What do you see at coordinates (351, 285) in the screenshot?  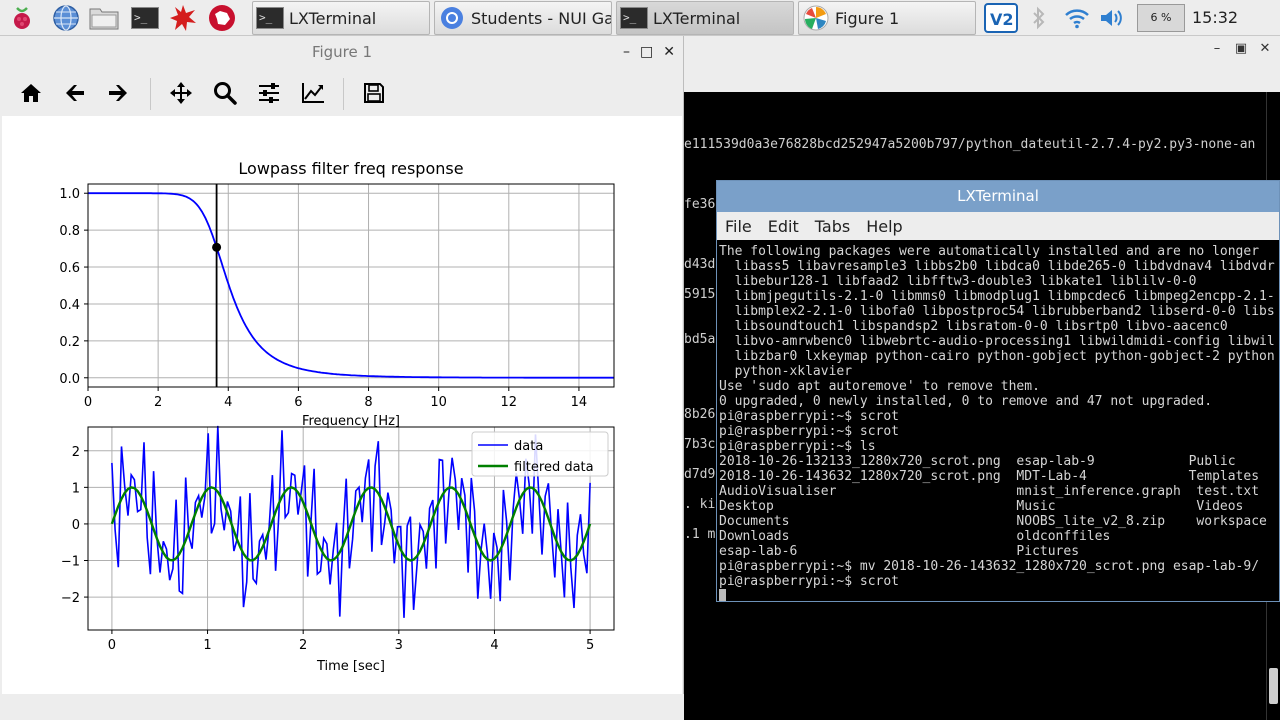 I see `axes-frame` at bounding box center [351, 285].